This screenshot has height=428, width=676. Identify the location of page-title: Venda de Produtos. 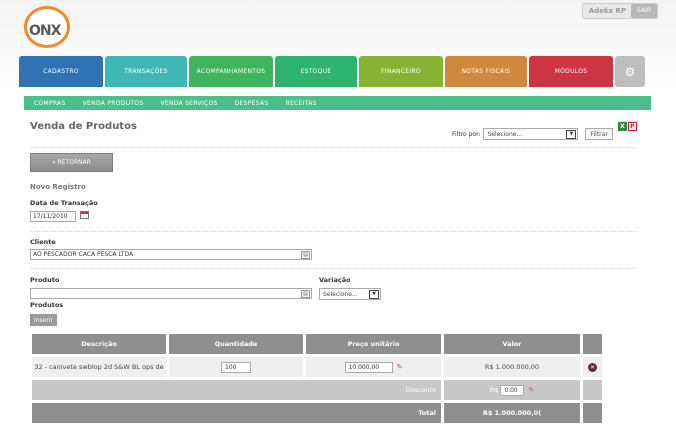
(83, 126).